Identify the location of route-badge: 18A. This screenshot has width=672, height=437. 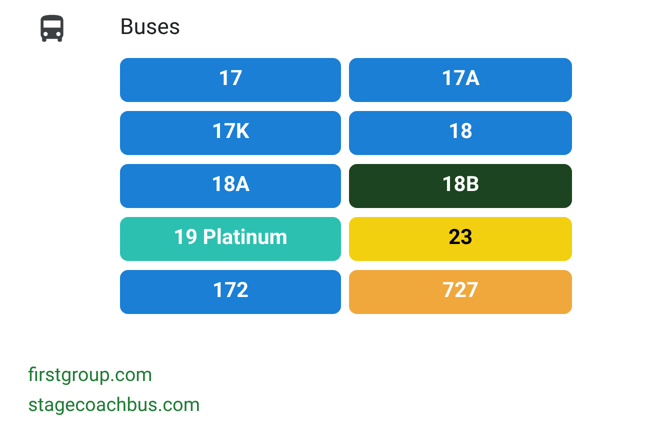
(230, 186).